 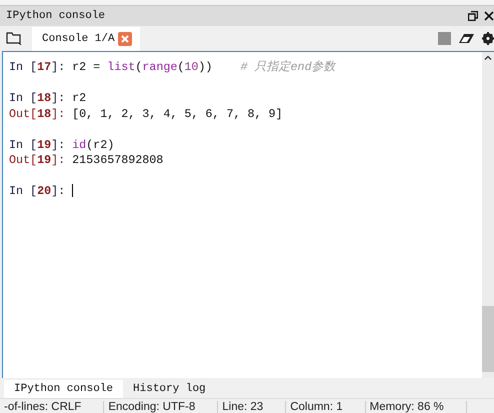 What do you see at coordinates (245, 192) in the screenshot?
I see `console-line: In [20]:` at bounding box center [245, 192].